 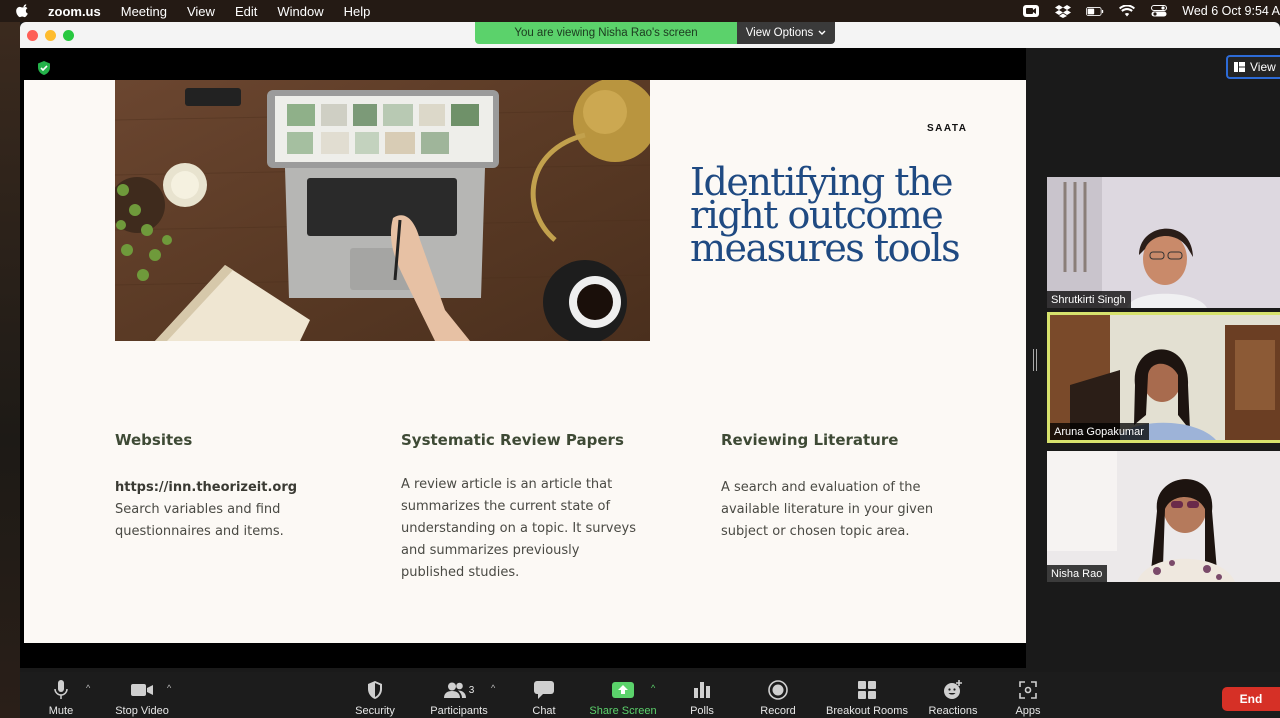 I want to click on menu-view: View, so click(x=201, y=11).